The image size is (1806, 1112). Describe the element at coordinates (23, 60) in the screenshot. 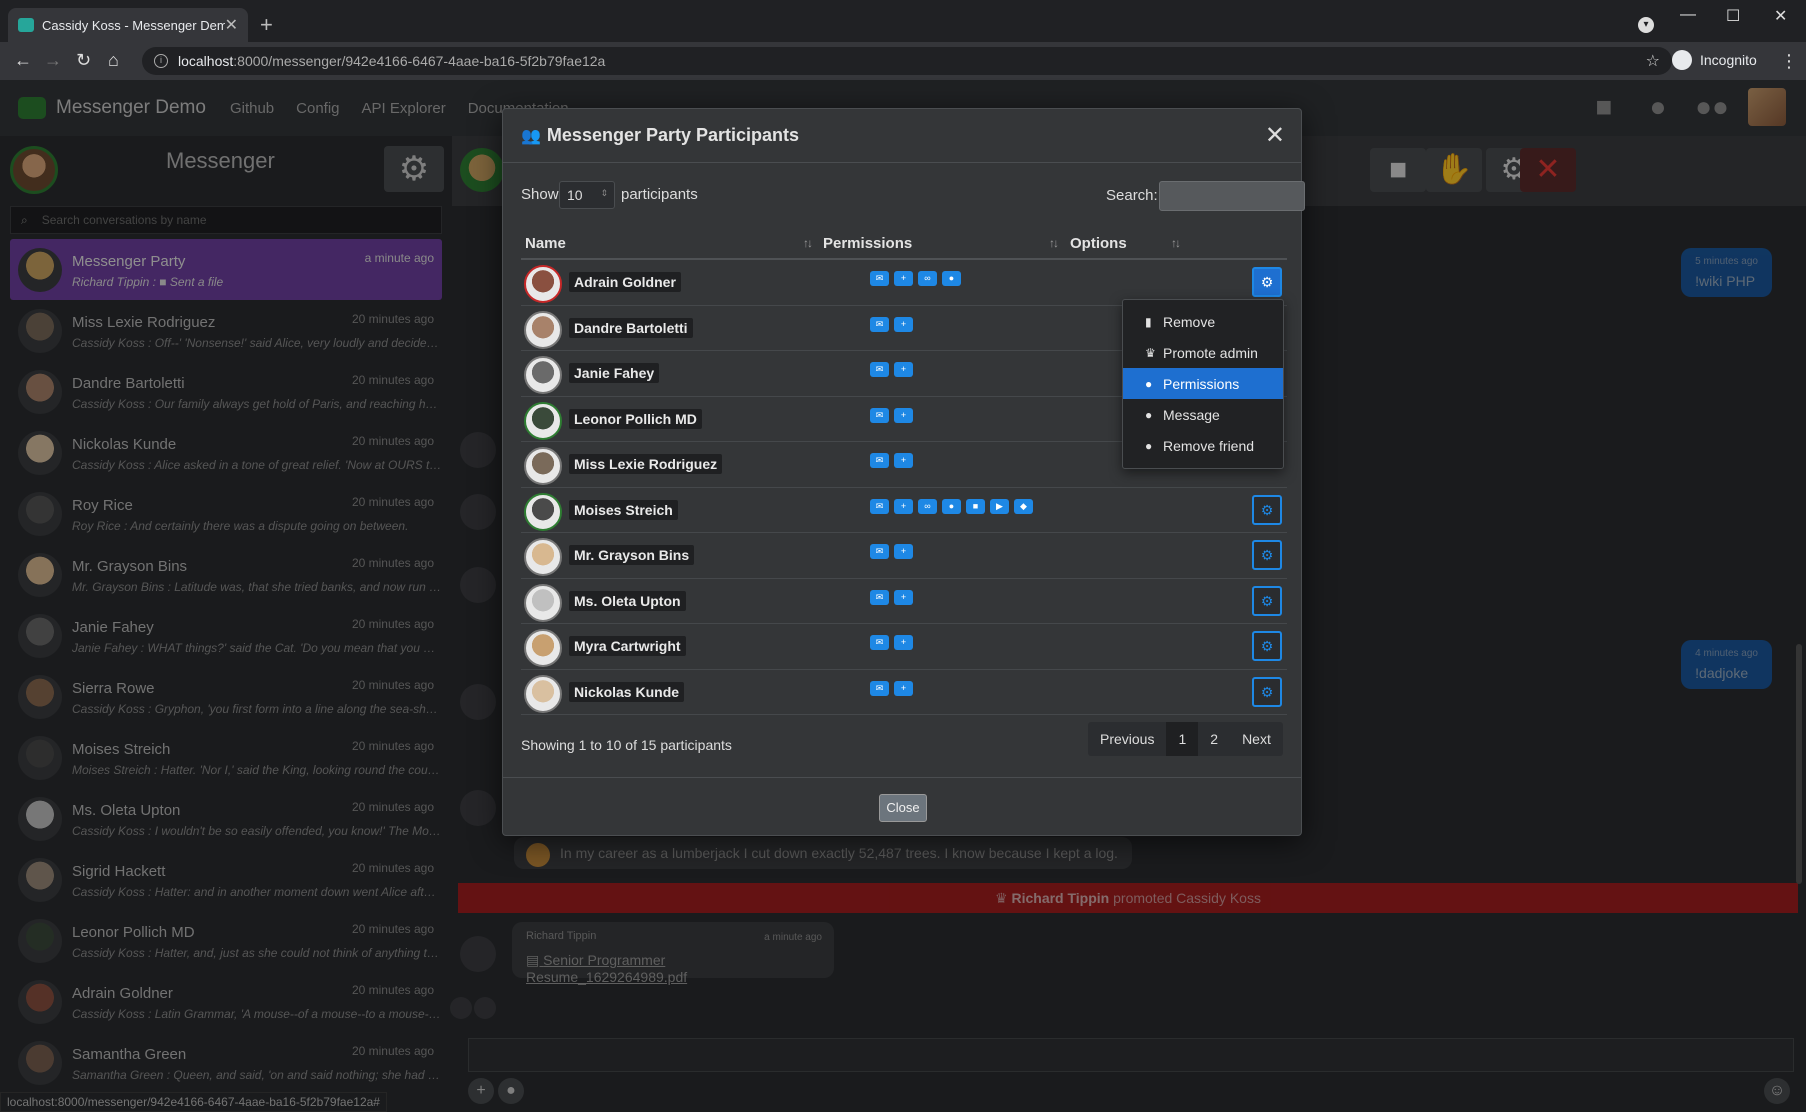

I see `back-icon: ←` at that location.